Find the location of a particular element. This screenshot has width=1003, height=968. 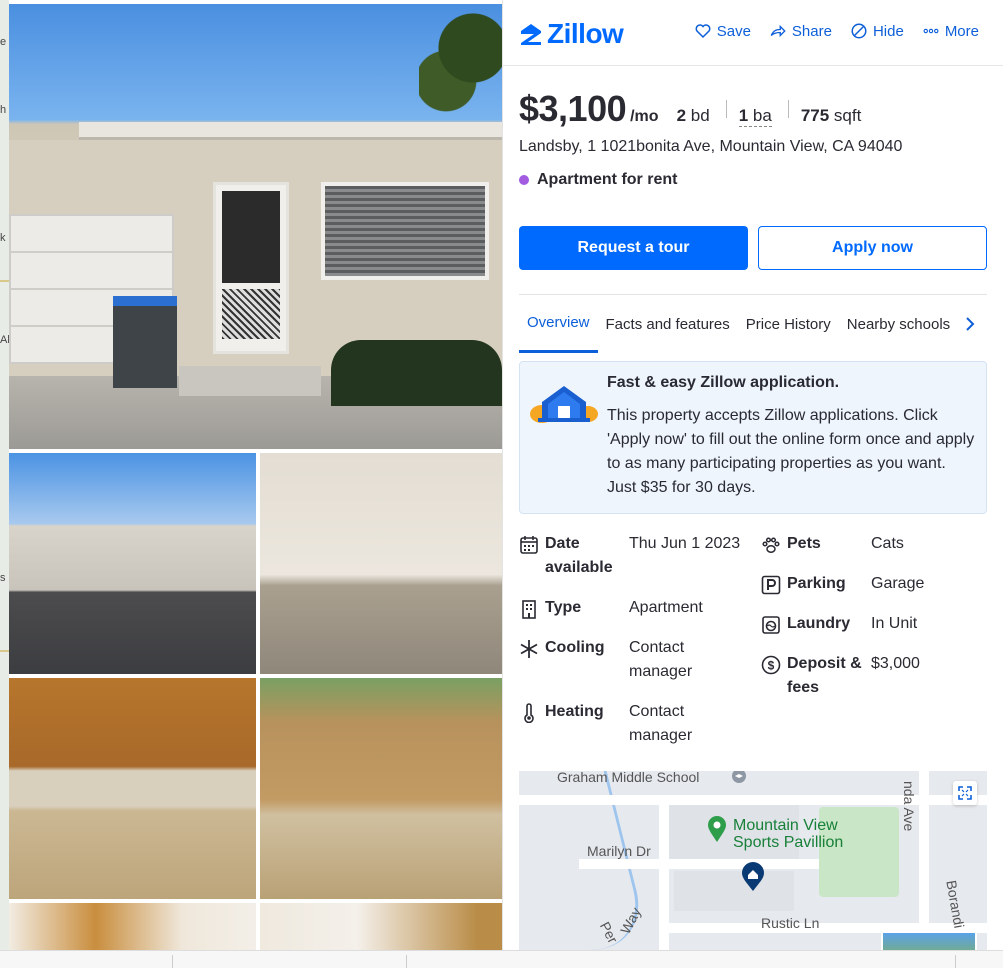

street-view-thumbnail is located at coordinates (929, 940).